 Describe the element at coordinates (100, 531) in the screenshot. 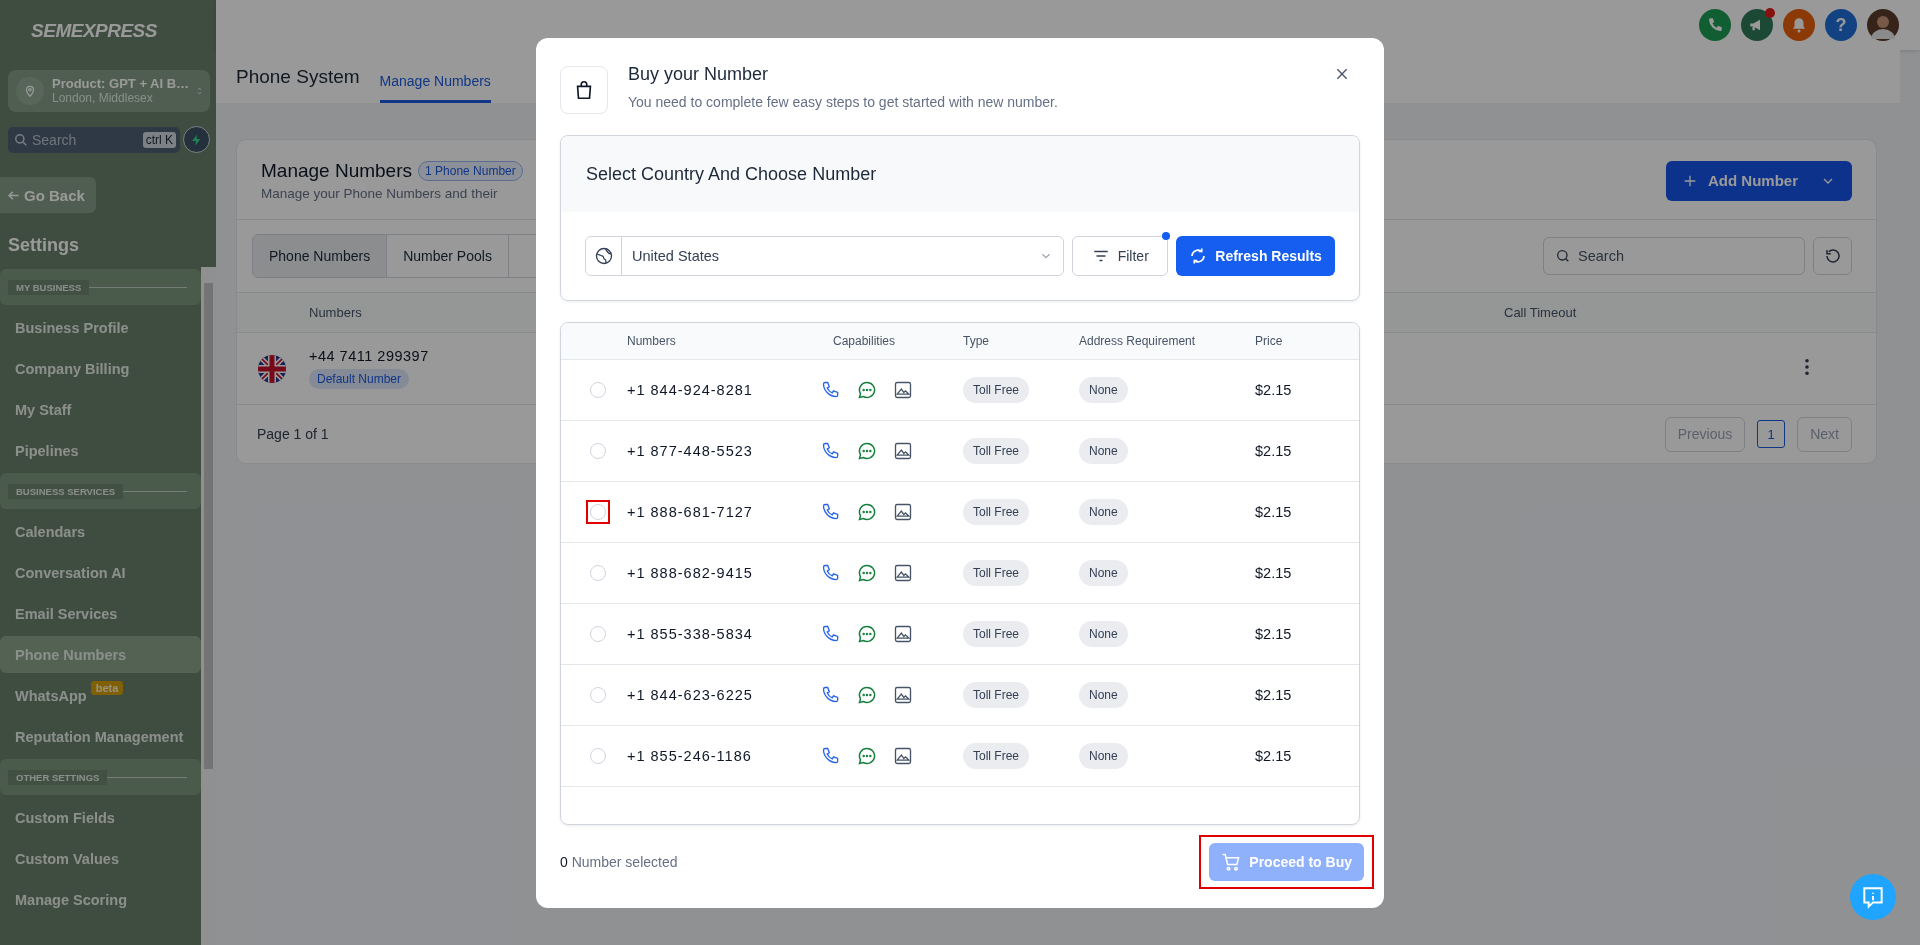

I see `sidebar-item: Calendars` at that location.